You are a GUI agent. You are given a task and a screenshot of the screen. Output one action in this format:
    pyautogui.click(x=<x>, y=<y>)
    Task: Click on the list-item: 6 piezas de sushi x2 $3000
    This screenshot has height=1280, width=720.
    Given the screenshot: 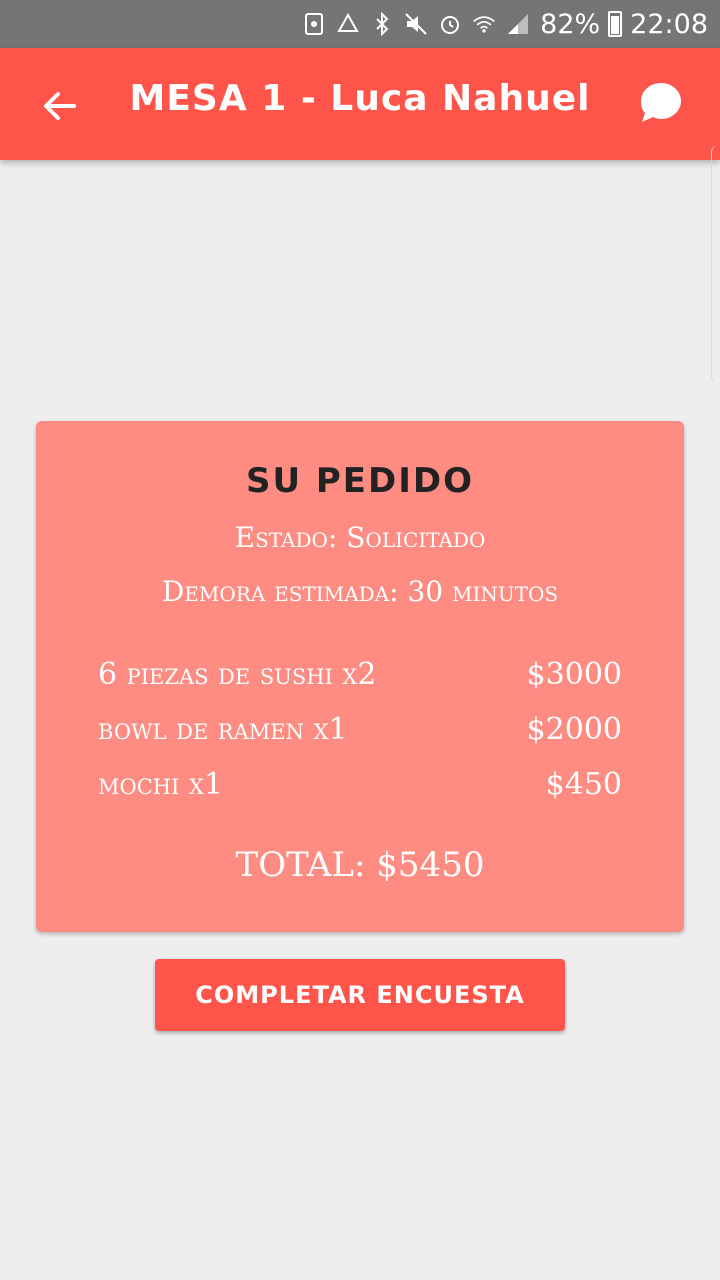 What is the action you would take?
    pyautogui.click(x=360, y=674)
    